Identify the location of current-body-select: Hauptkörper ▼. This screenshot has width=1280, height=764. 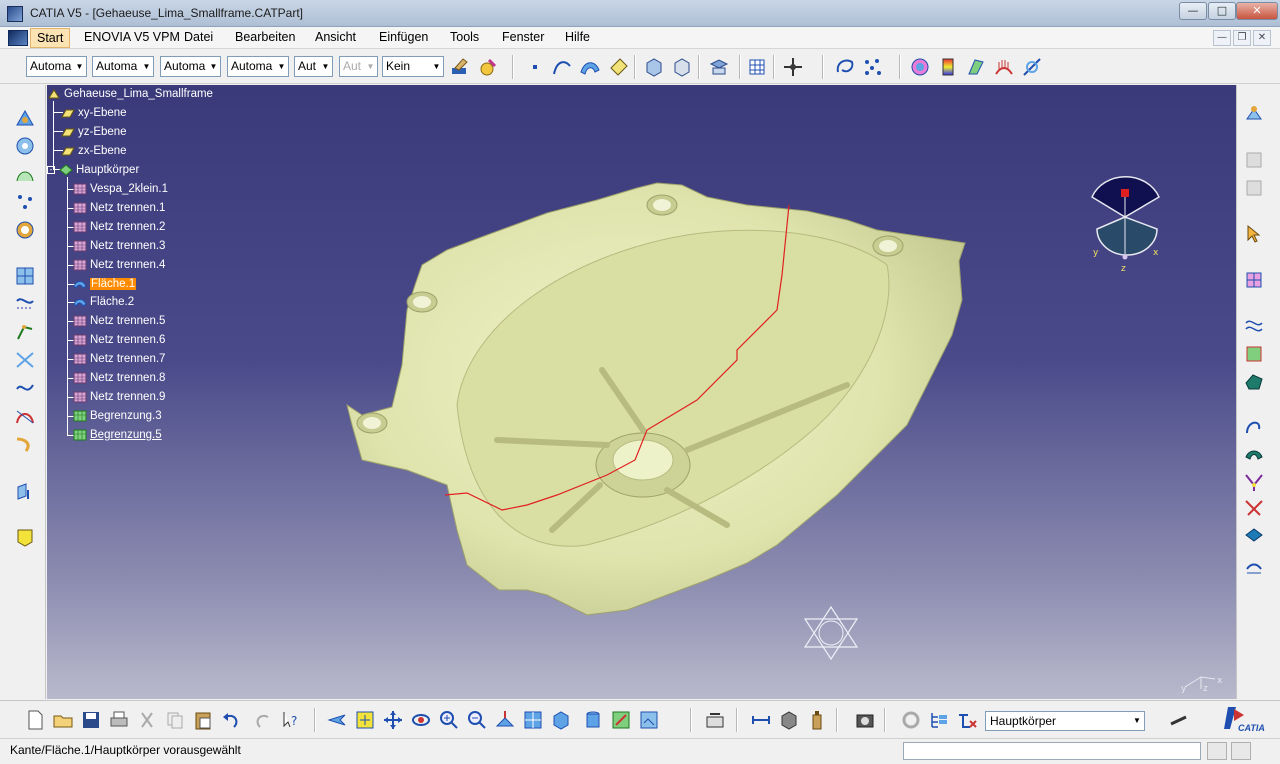
(1065, 721).